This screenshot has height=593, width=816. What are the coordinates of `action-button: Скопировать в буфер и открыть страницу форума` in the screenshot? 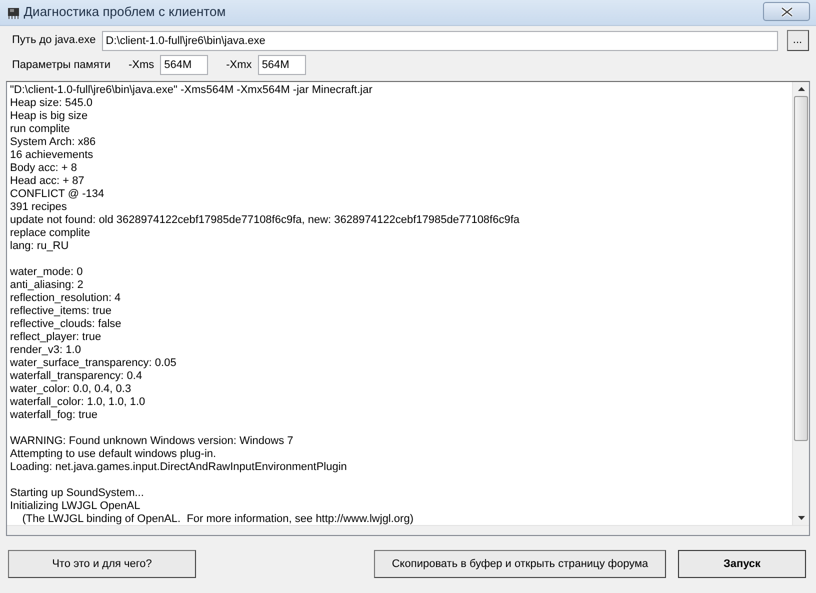 It's located at (520, 564).